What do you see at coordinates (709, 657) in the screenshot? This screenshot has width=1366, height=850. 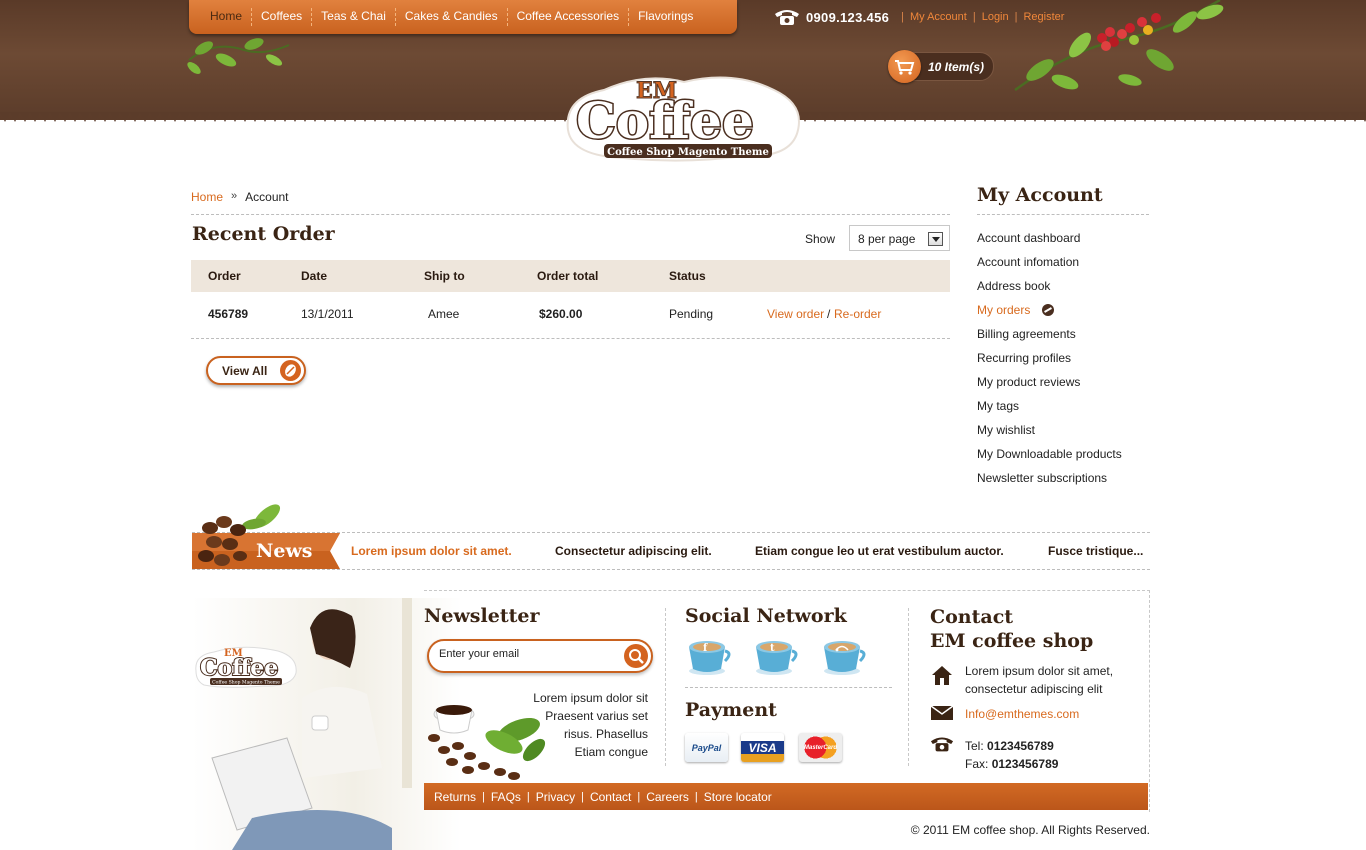 I see `facebook-icon: f` at bounding box center [709, 657].